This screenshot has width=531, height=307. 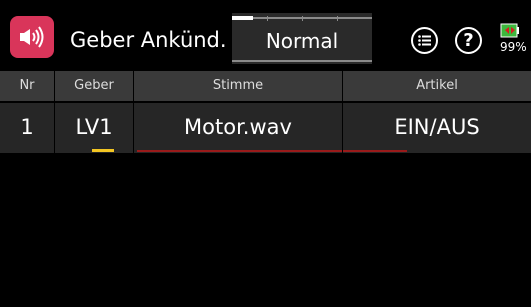 What do you see at coordinates (103, 150) in the screenshot?
I see `geber-focus-indicator` at bounding box center [103, 150].